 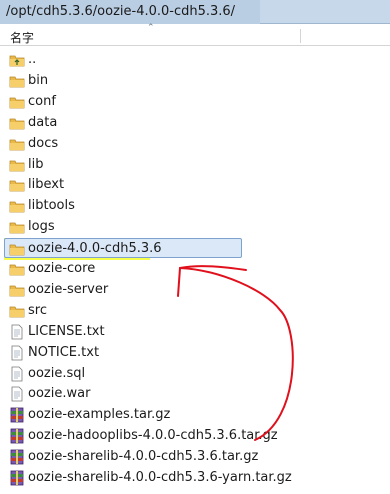 I want to click on file-item: oozie-examples.tar.gz, so click(x=150, y=415).